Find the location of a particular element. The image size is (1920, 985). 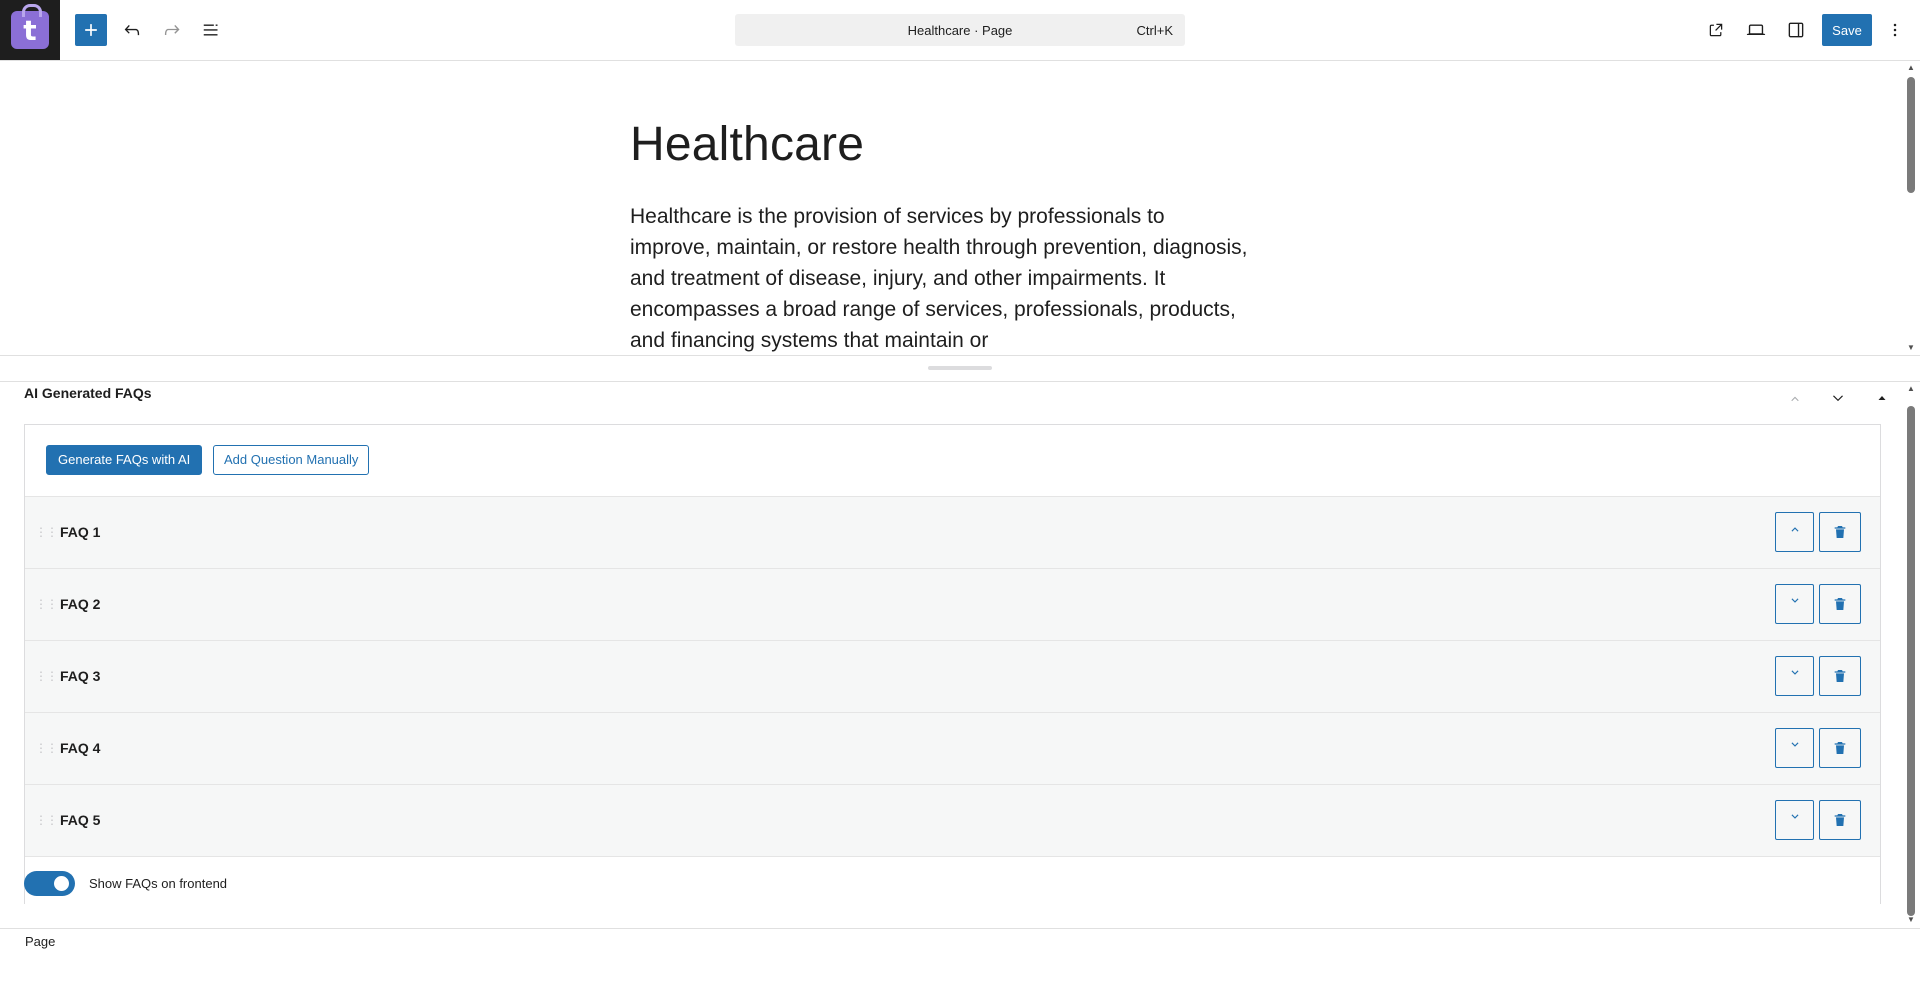

plus-icon is located at coordinates (91, 30).